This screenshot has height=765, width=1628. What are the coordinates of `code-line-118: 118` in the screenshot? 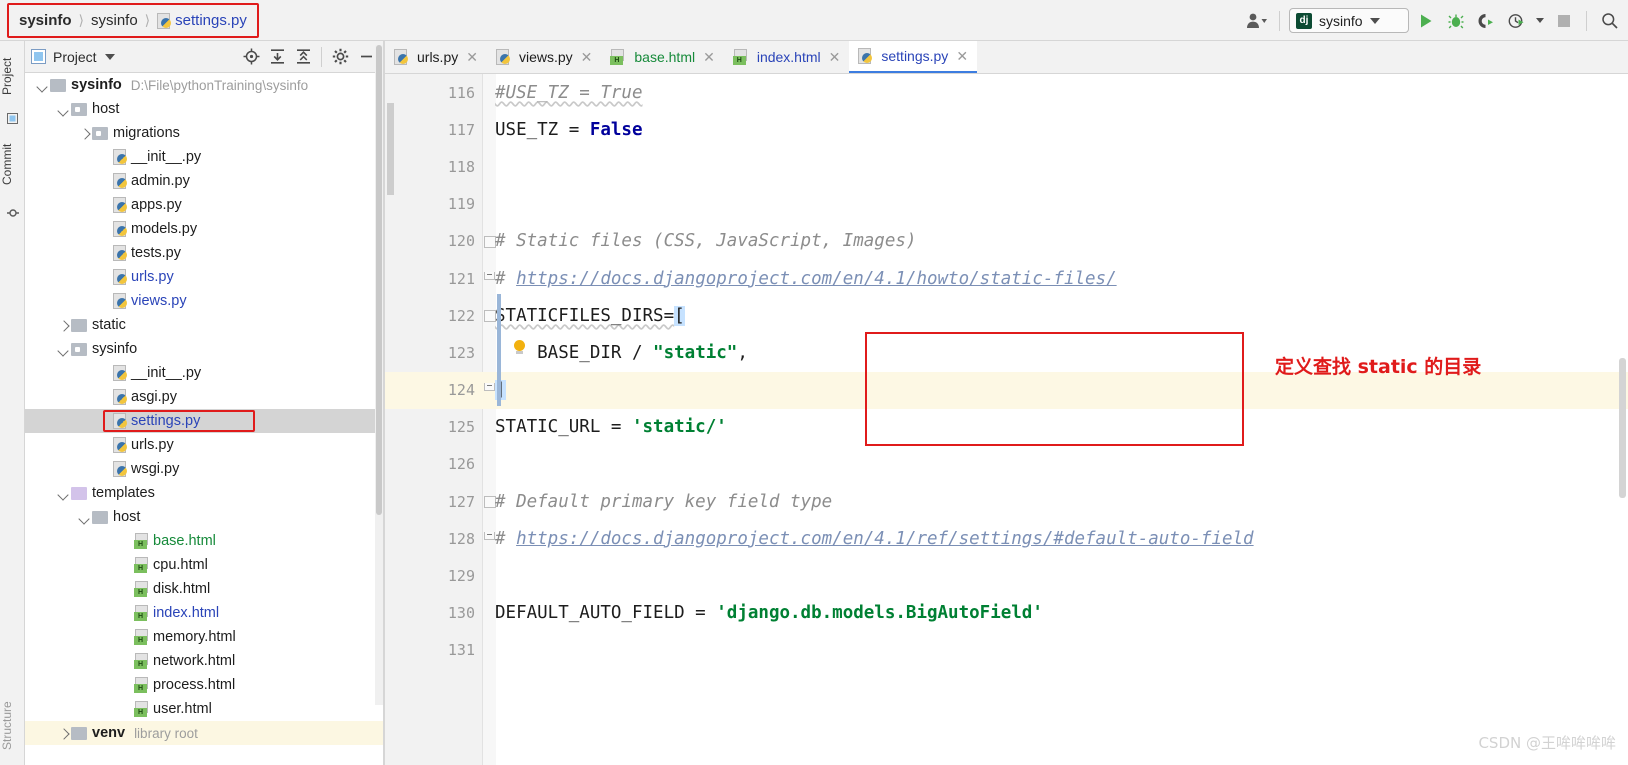 It's located at (1006, 166).